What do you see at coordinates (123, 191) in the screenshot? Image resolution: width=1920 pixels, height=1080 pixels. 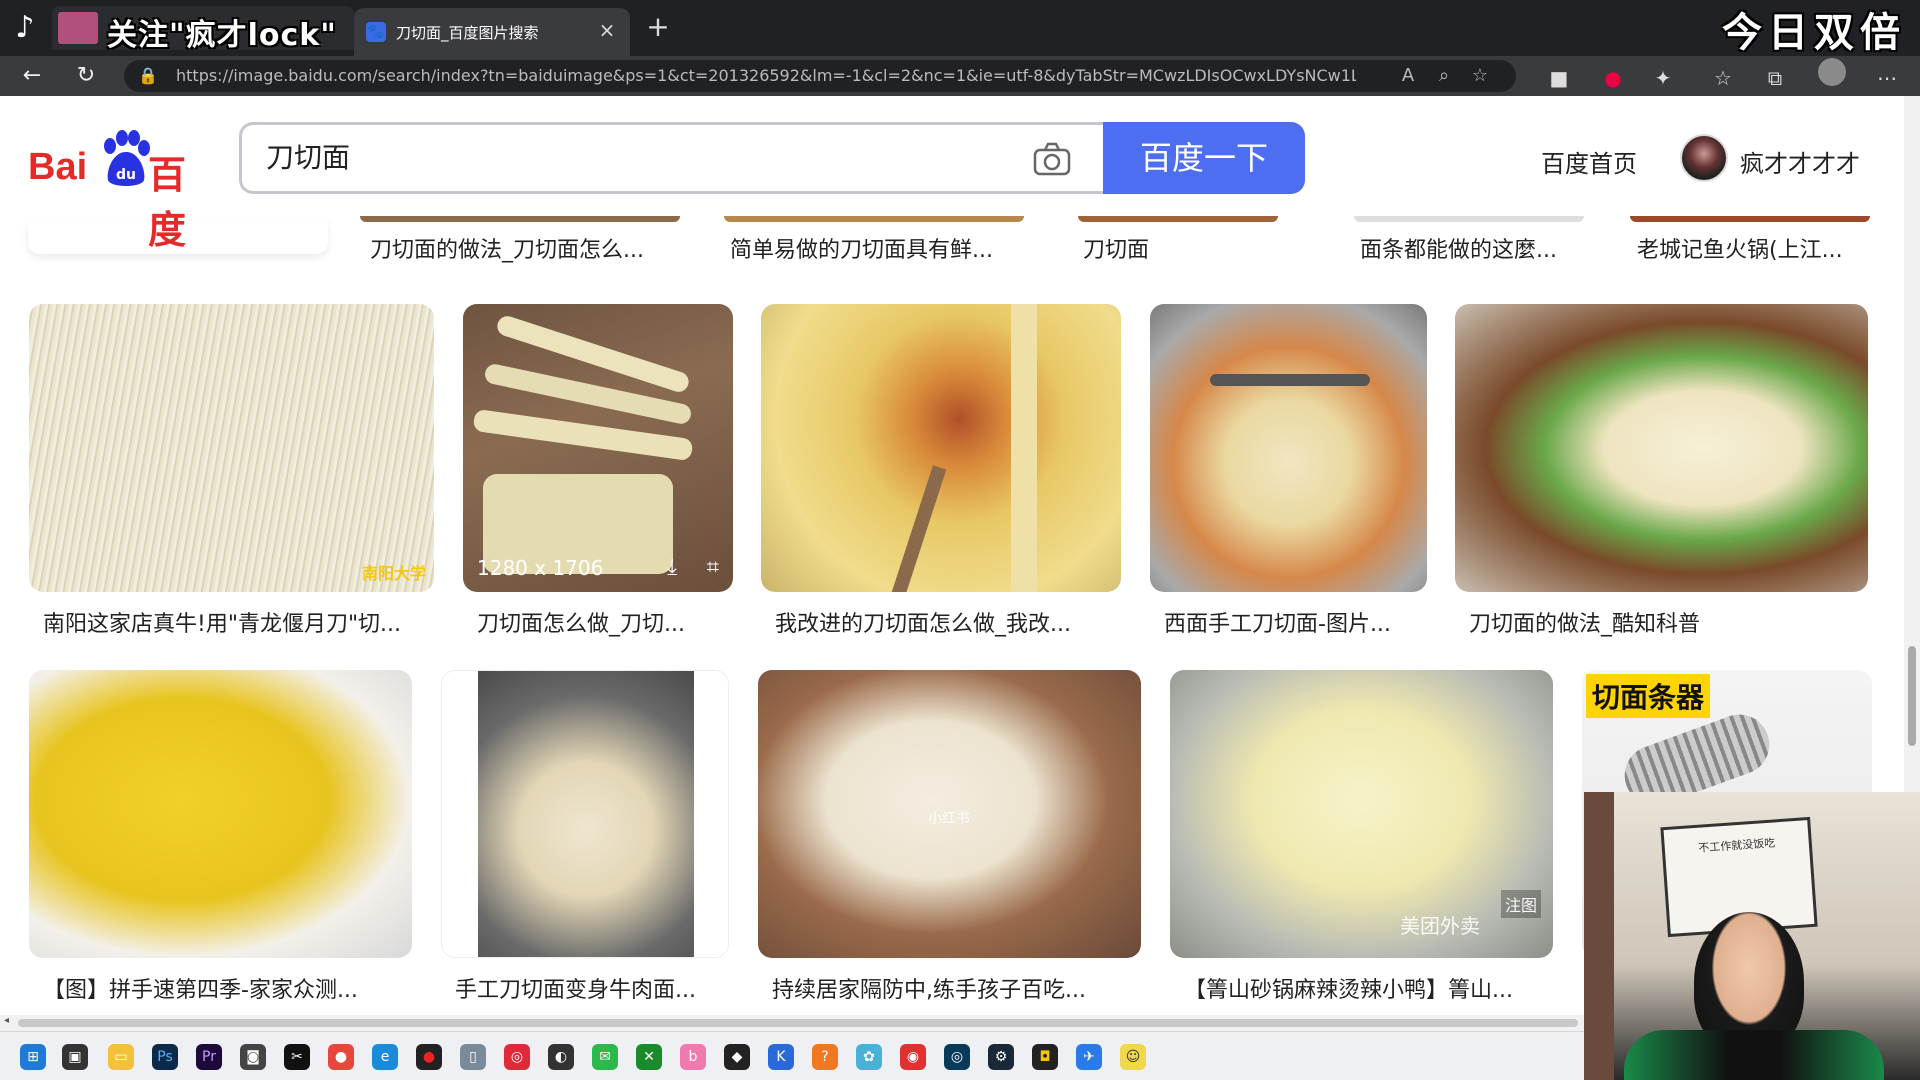 I see `baidu-logo: Bai du 百度` at bounding box center [123, 191].